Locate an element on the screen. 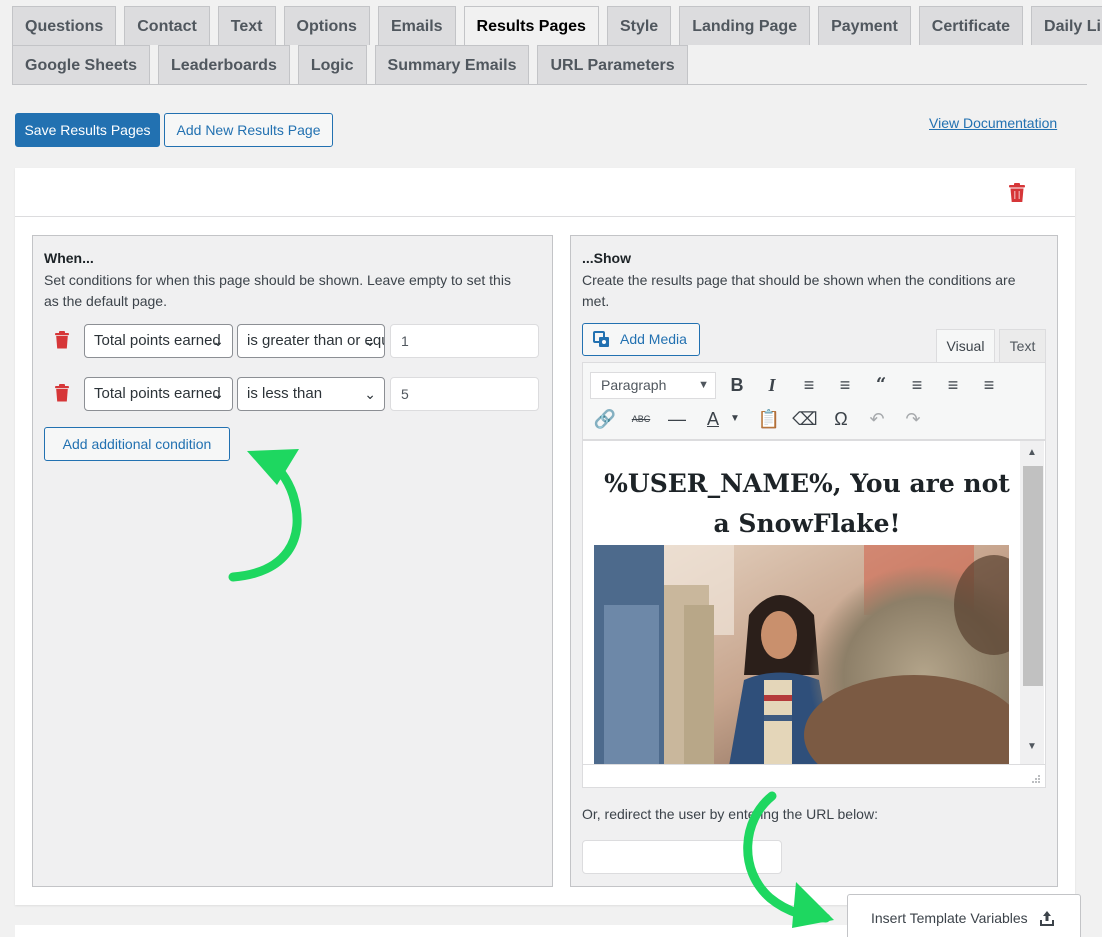 The height and width of the screenshot is (937, 1102). condition-value-input: 1 is located at coordinates (464, 341).